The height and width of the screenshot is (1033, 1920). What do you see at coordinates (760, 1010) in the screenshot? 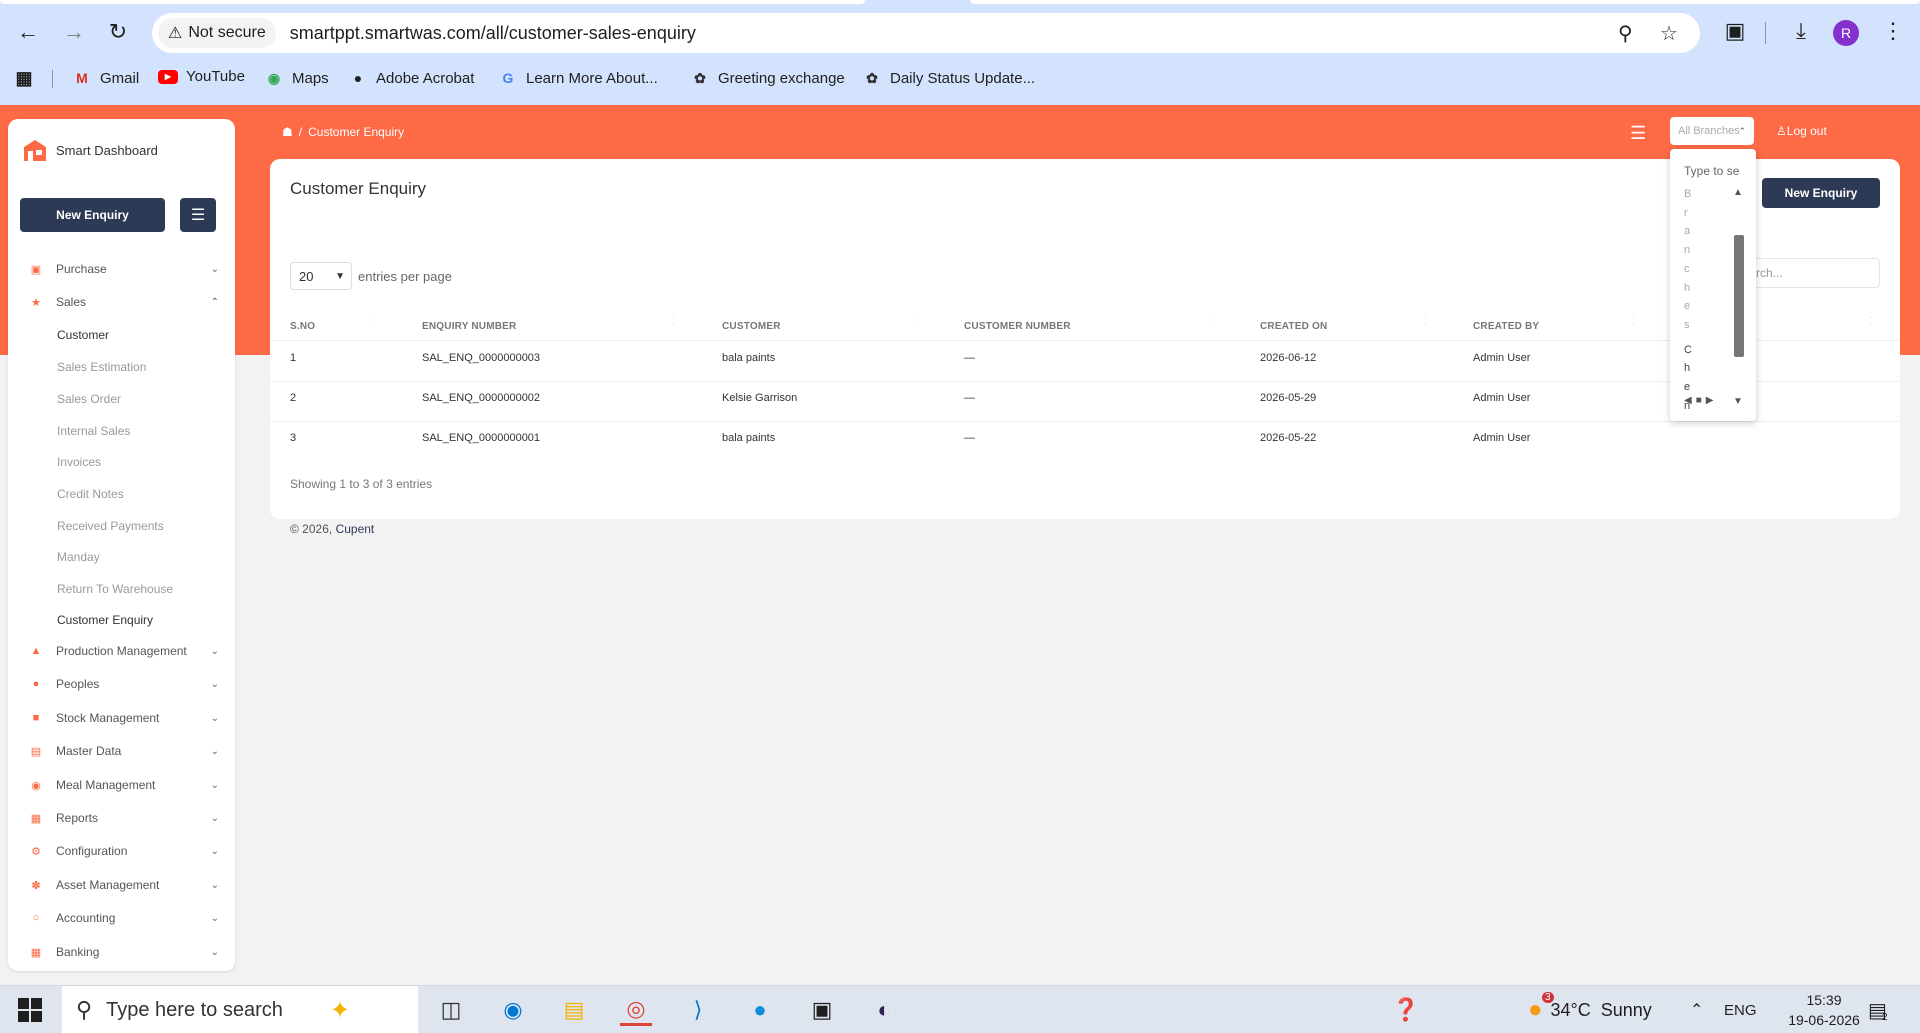
I see `skype-icon: ●` at bounding box center [760, 1010].